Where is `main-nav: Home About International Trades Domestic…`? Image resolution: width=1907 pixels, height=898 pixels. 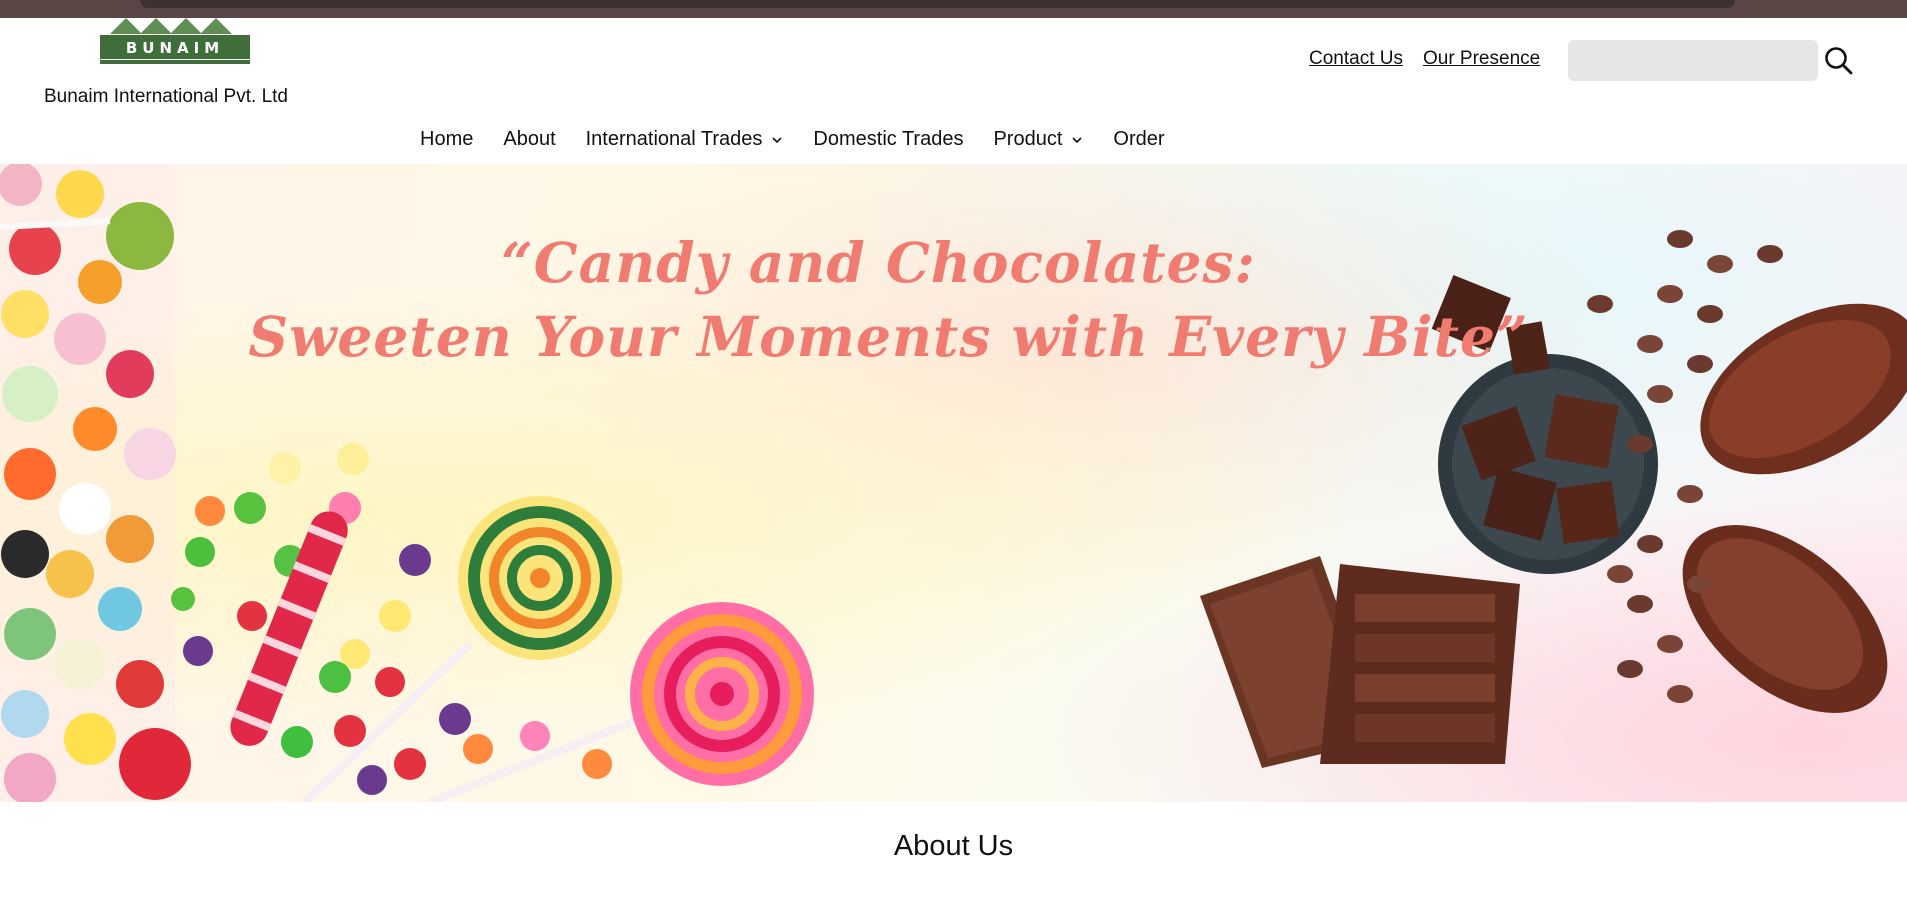
main-nav: Home About International Trades Domestic… is located at coordinates (807, 139).